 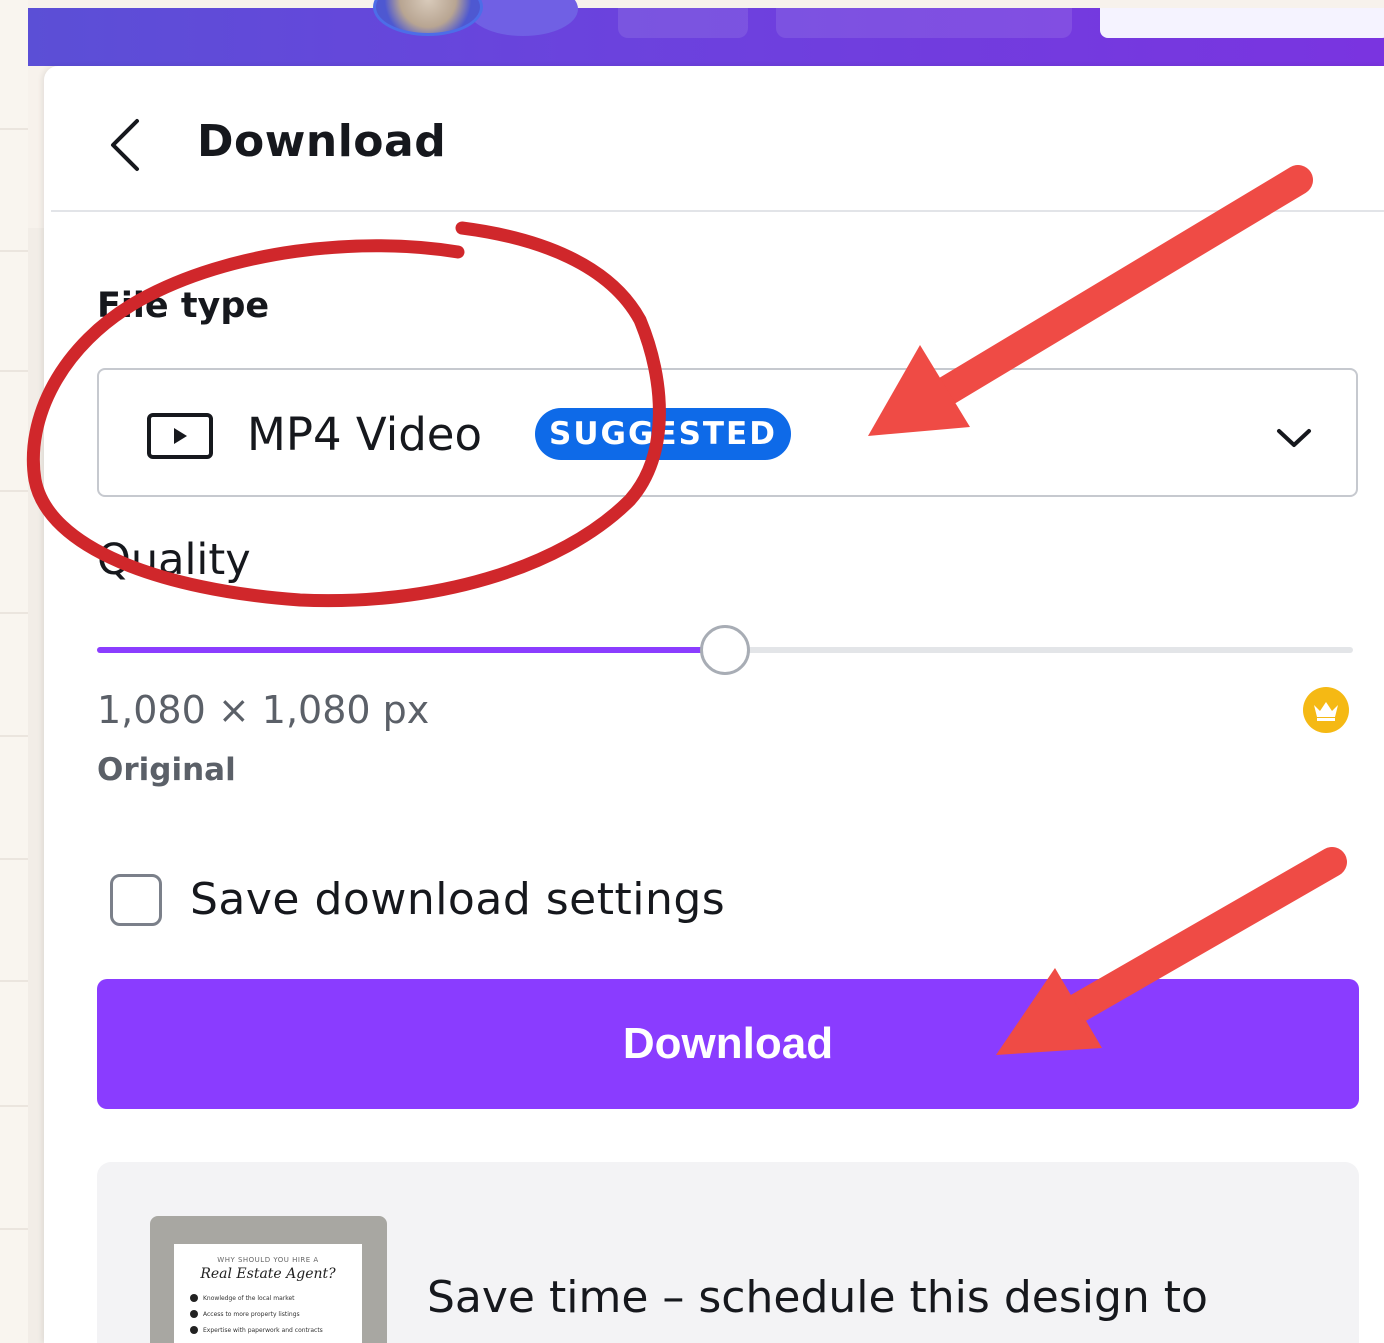 What do you see at coordinates (14, 671) in the screenshot?
I see `editor-side-strip` at bounding box center [14, 671].